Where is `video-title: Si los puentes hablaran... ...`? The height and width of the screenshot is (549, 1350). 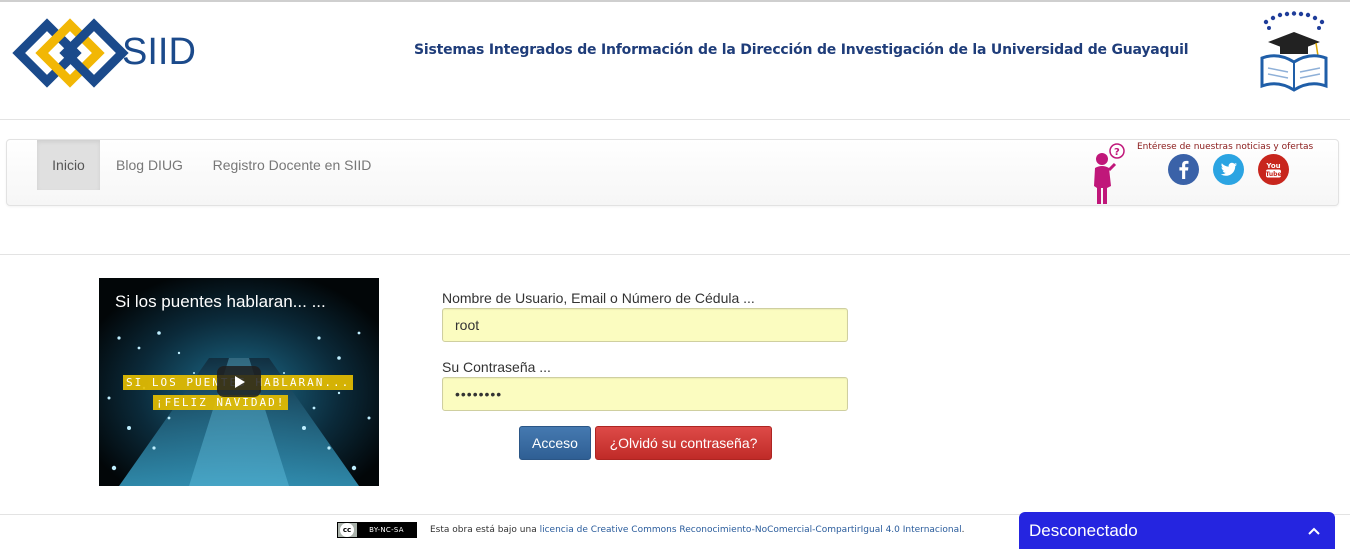
video-title: Si los puentes hablaran... ... is located at coordinates (220, 301).